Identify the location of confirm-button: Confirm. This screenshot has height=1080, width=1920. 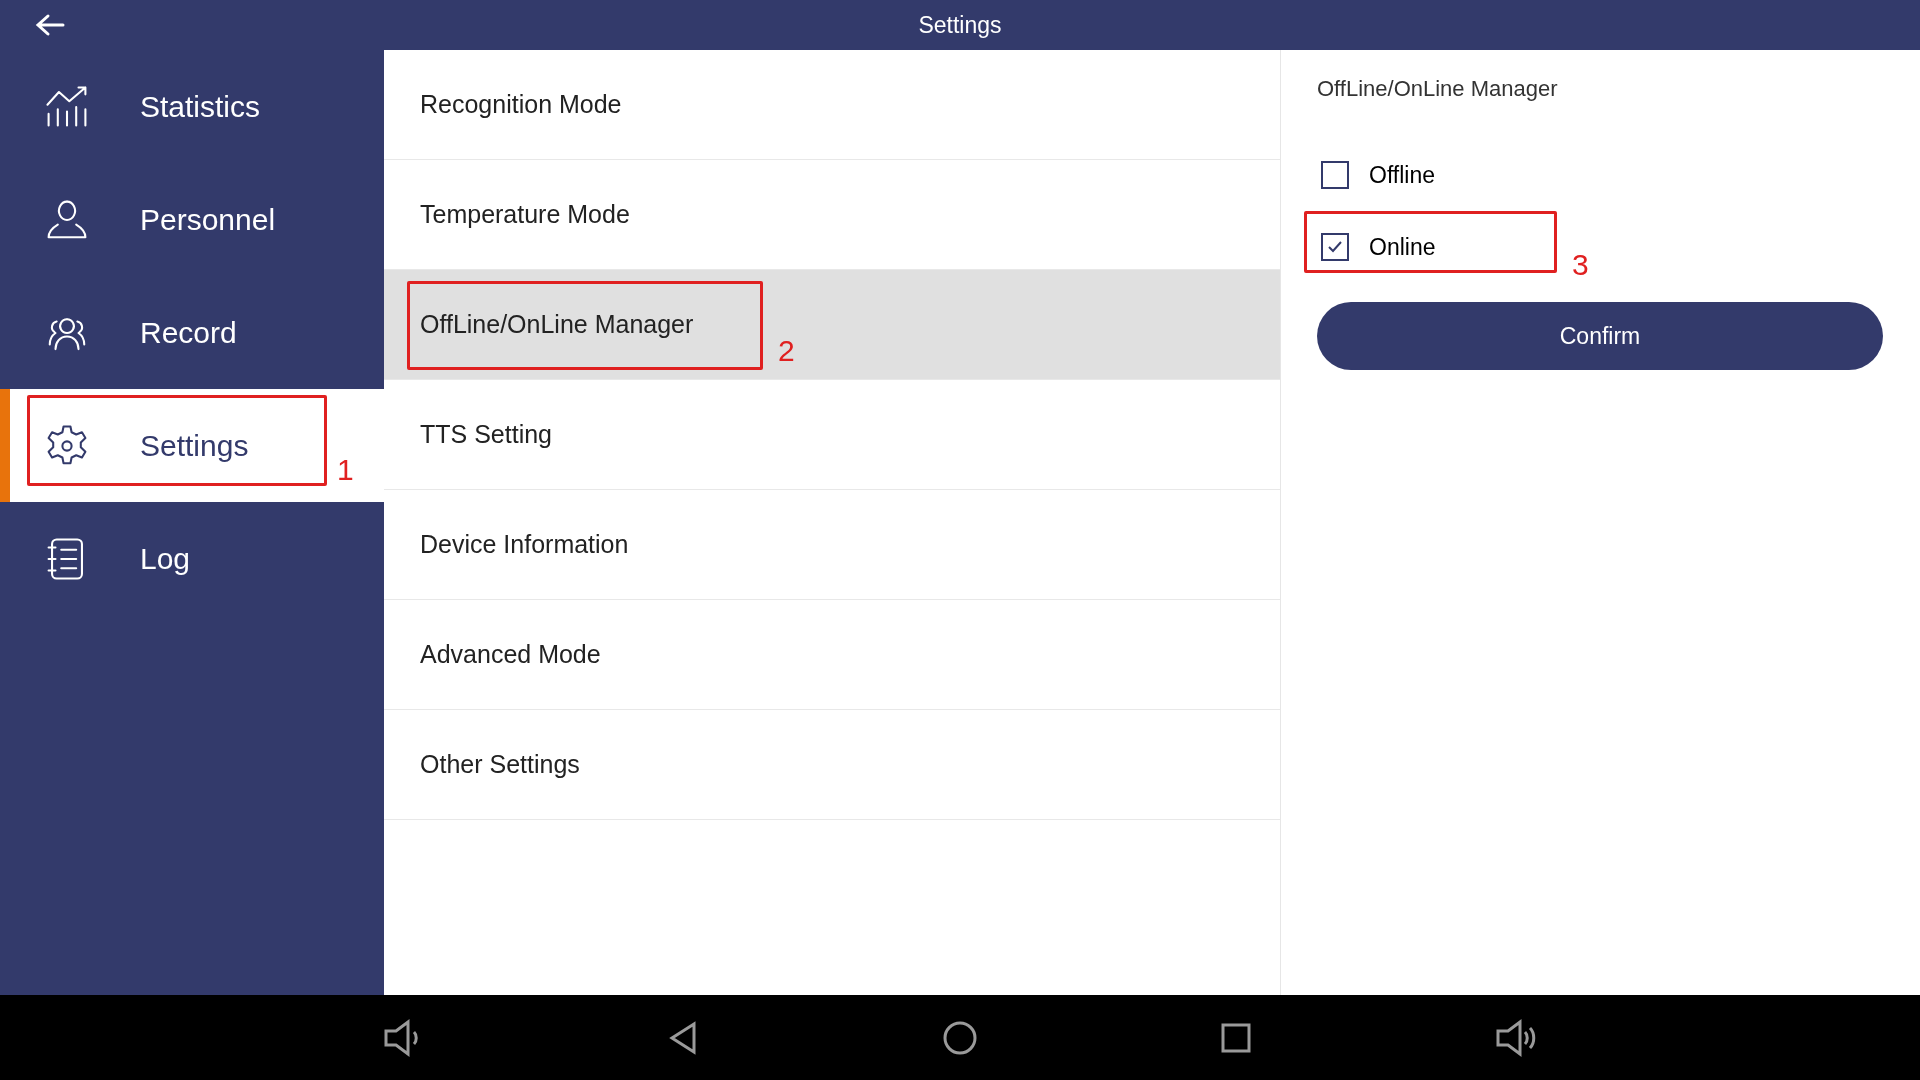
(1600, 336).